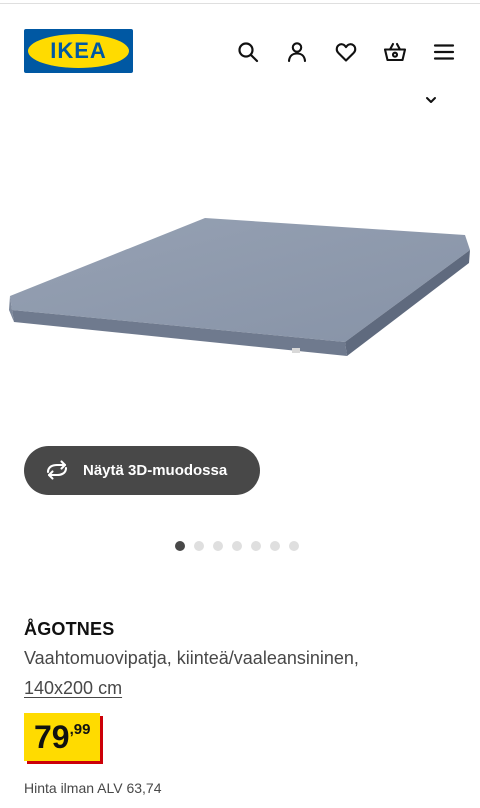 The width and height of the screenshot is (480, 808). Describe the element at coordinates (57, 470) in the screenshot. I see `rotate-3d-icon` at that location.